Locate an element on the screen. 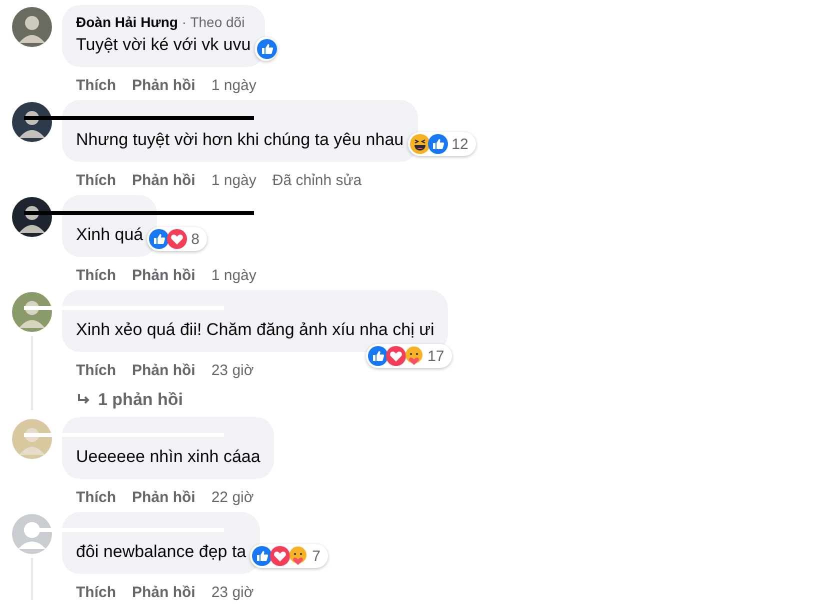 This screenshot has height=616, width=829. follow-link: · Theo dõi is located at coordinates (213, 23).